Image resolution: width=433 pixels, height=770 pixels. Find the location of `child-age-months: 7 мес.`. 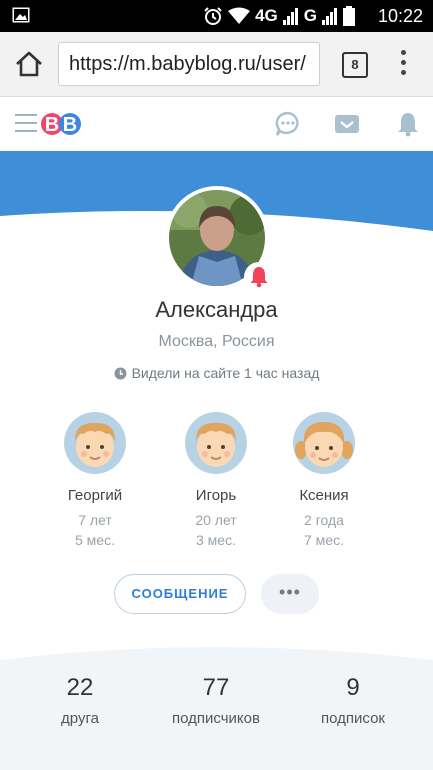

child-age-months: 7 мес. is located at coordinates (324, 540).